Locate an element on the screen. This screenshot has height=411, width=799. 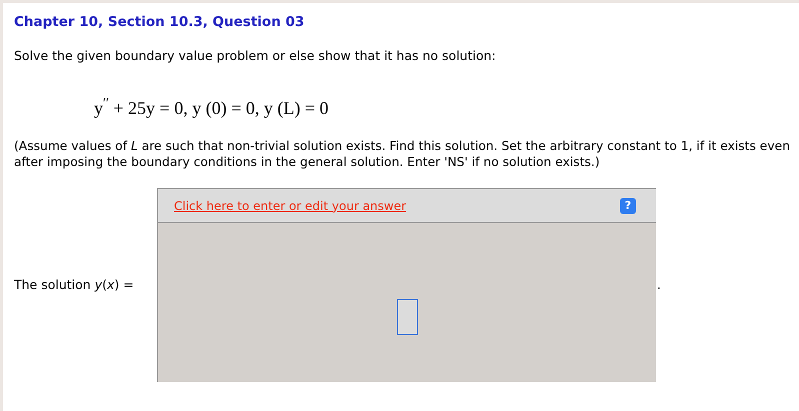
help-button: ? is located at coordinates (628, 206).